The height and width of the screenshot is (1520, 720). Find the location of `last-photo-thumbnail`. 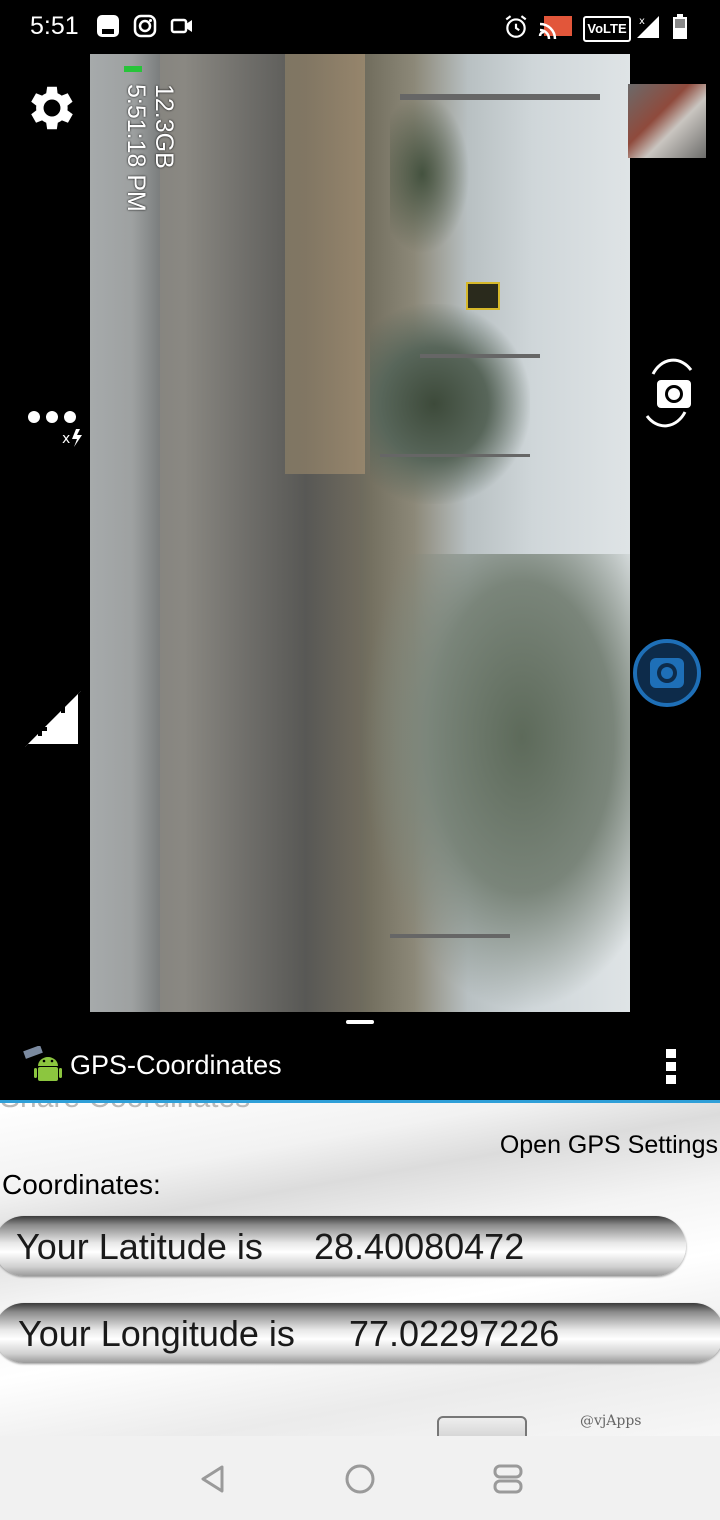

last-photo-thumbnail is located at coordinates (667, 121).